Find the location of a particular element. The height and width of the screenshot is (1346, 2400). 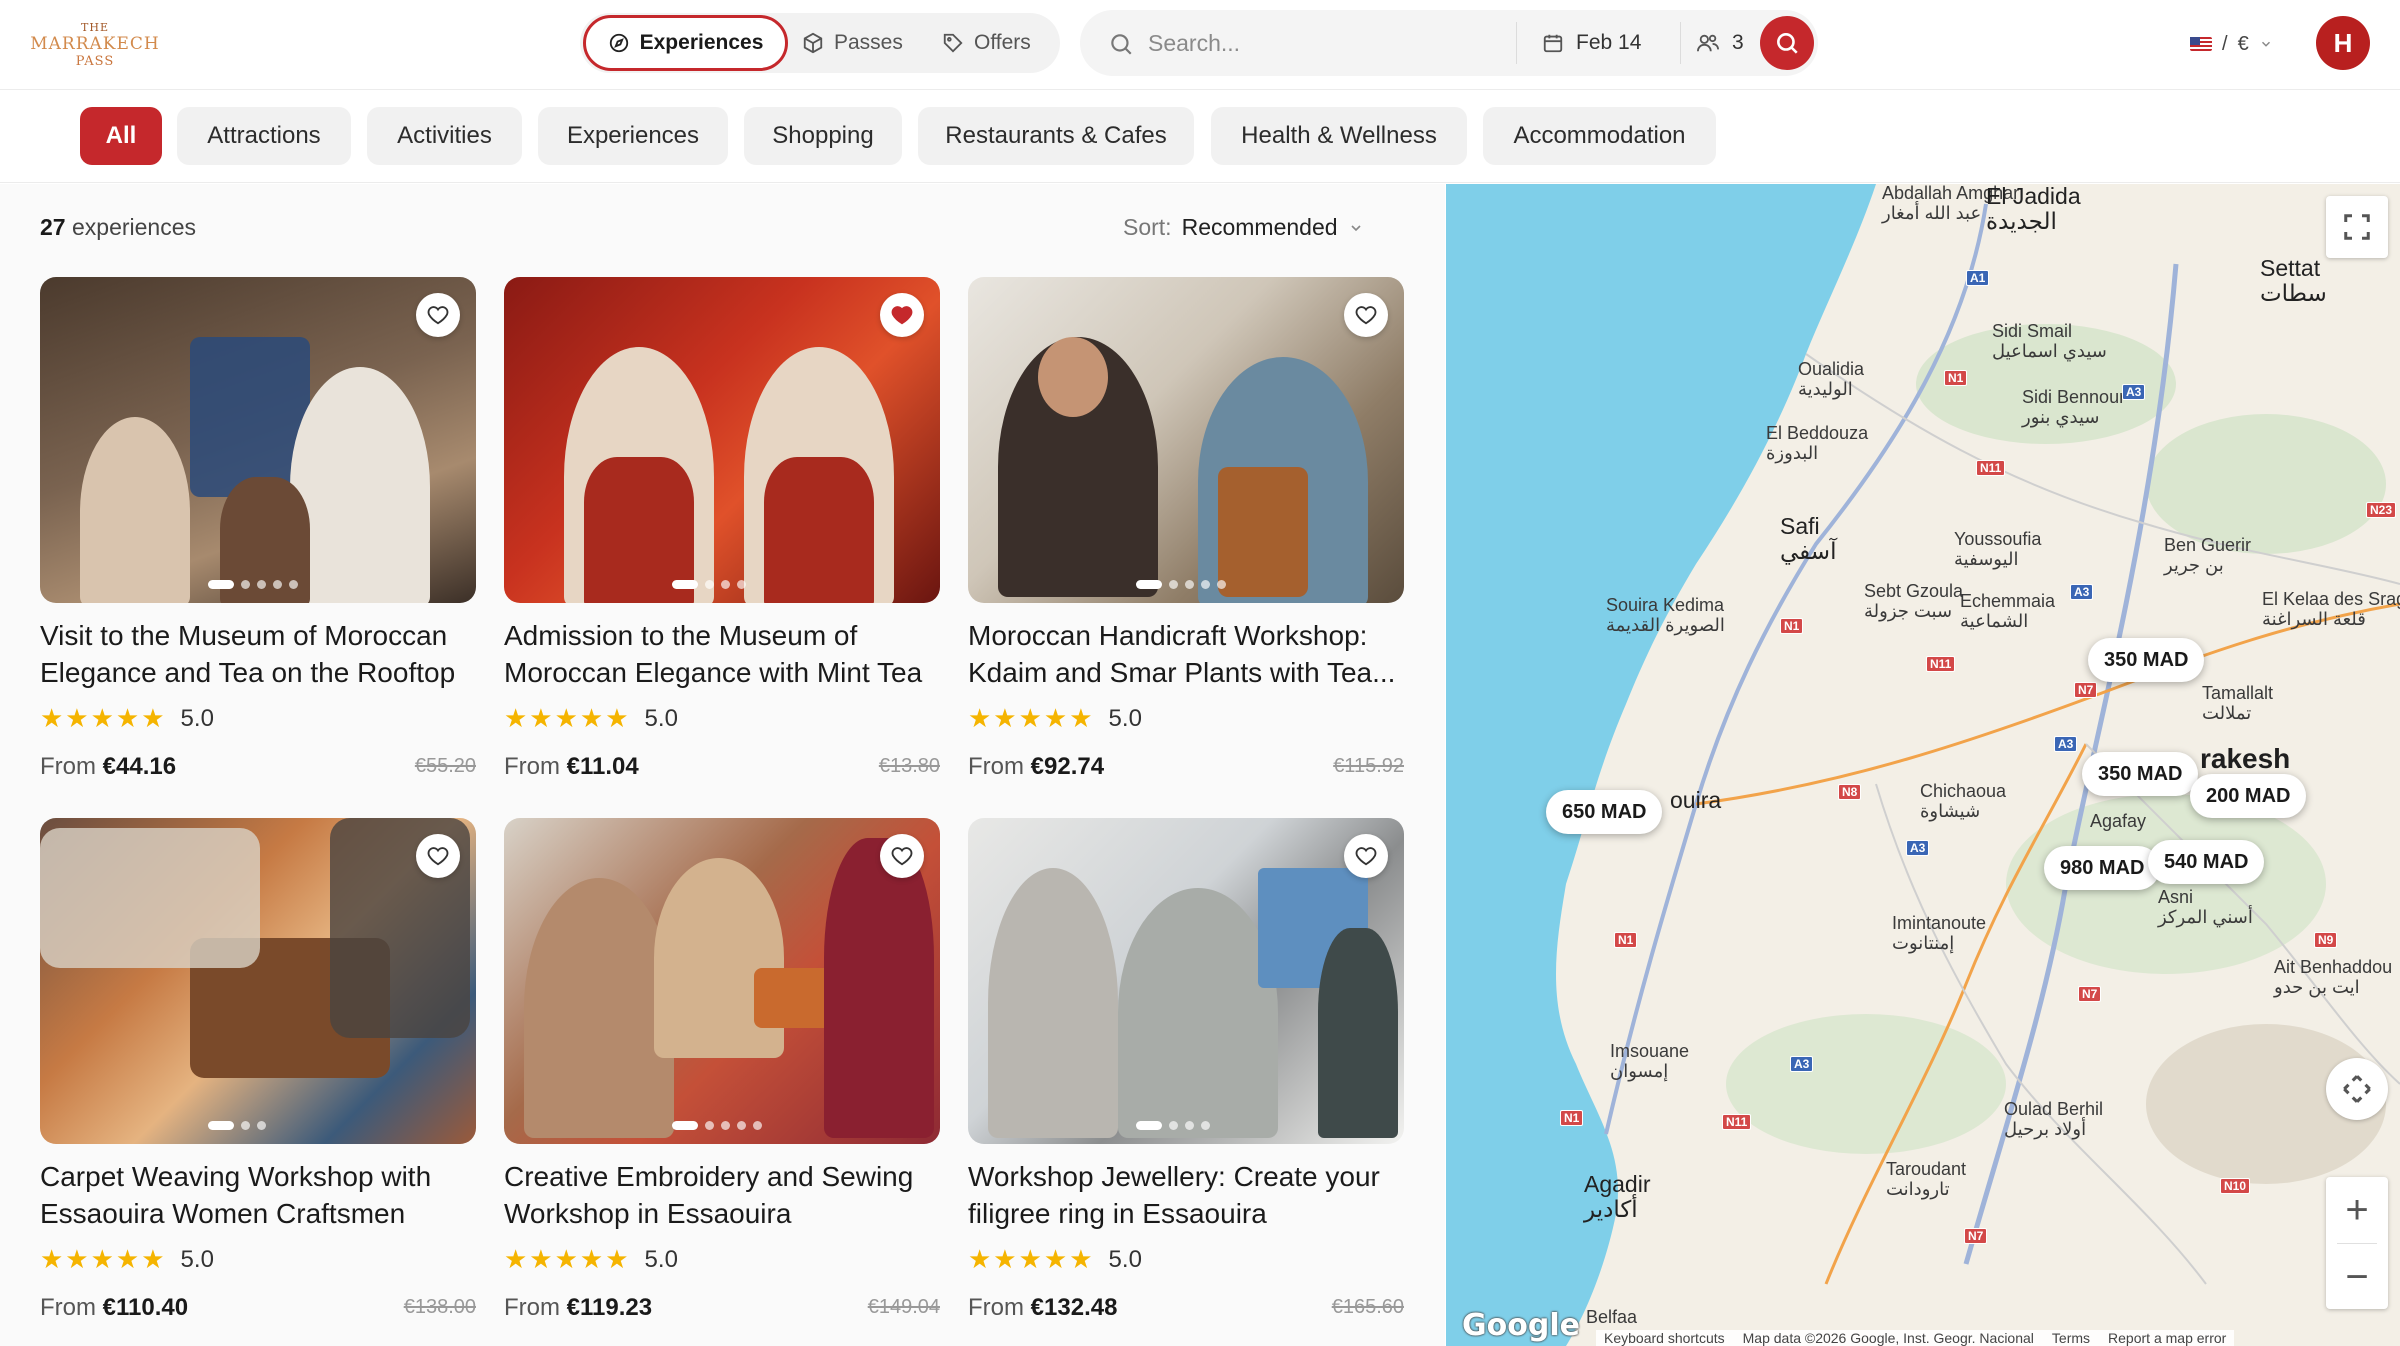

zoom-in-button: + is located at coordinates (2357, 1210).